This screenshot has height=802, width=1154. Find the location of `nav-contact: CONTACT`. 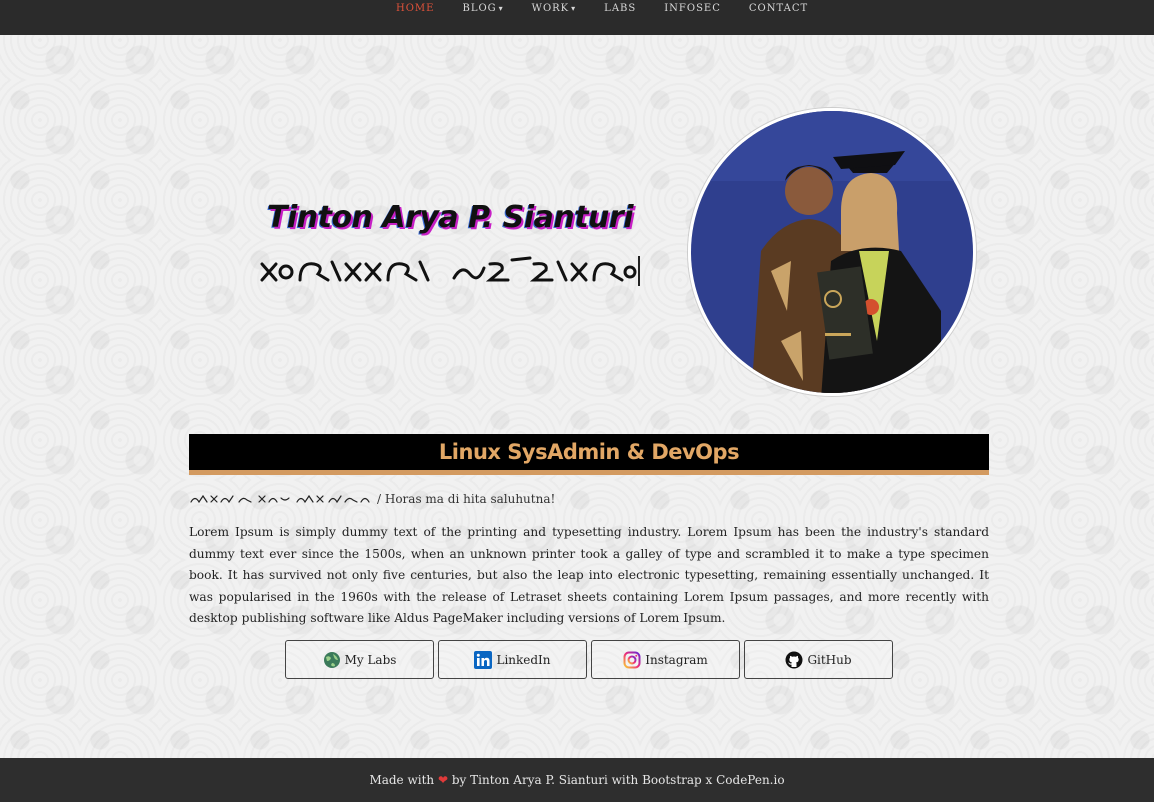

nav-contact: CONTACT is located at coordinates (778, 10).